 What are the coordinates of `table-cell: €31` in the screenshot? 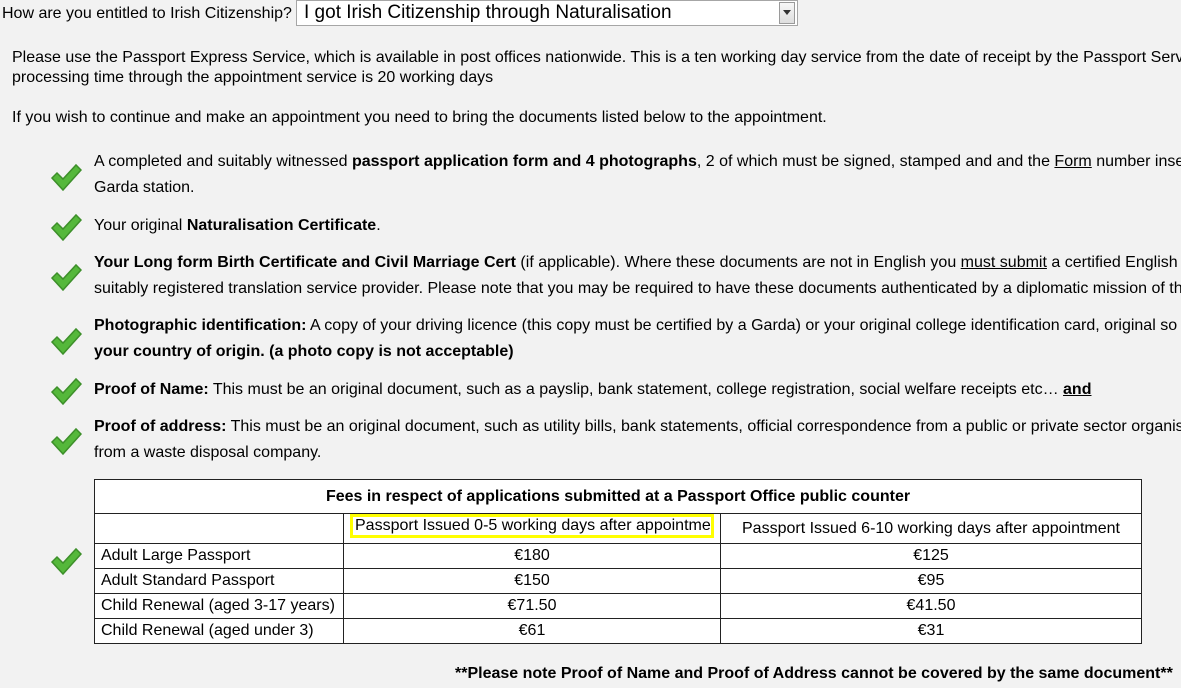 It's located at (931, 631).